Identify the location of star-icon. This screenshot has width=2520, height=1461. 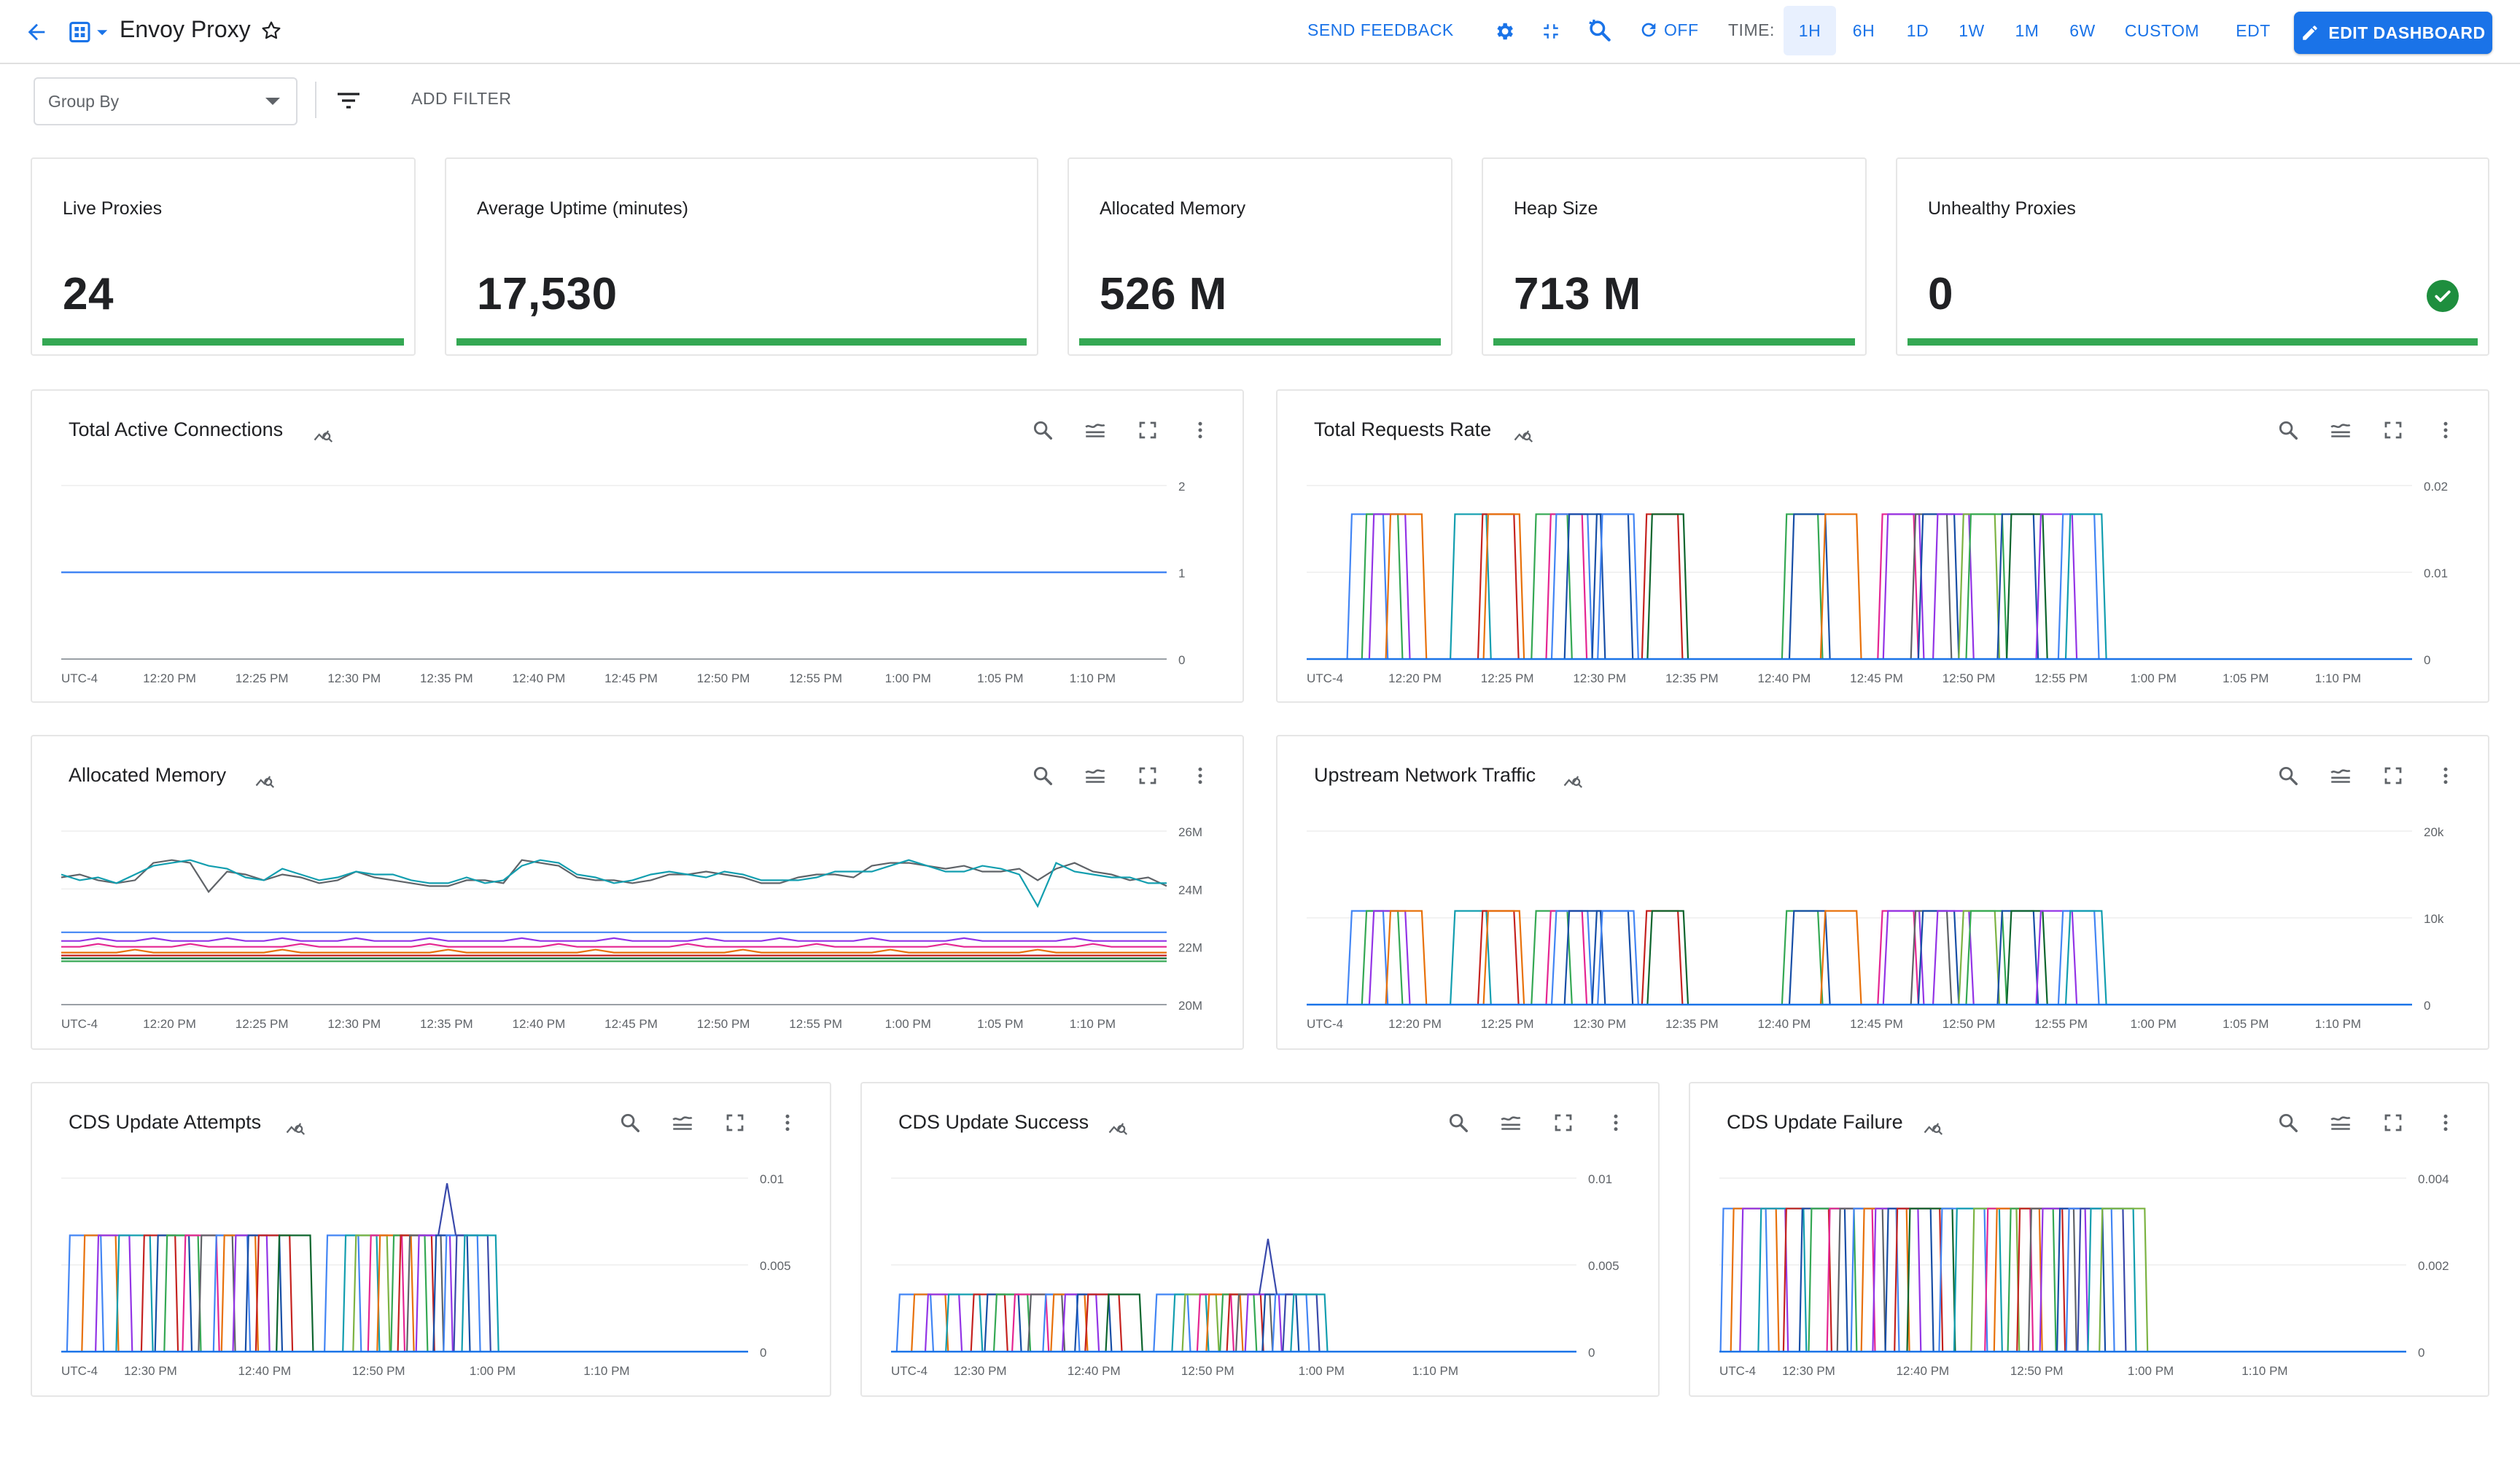
(271, 30).